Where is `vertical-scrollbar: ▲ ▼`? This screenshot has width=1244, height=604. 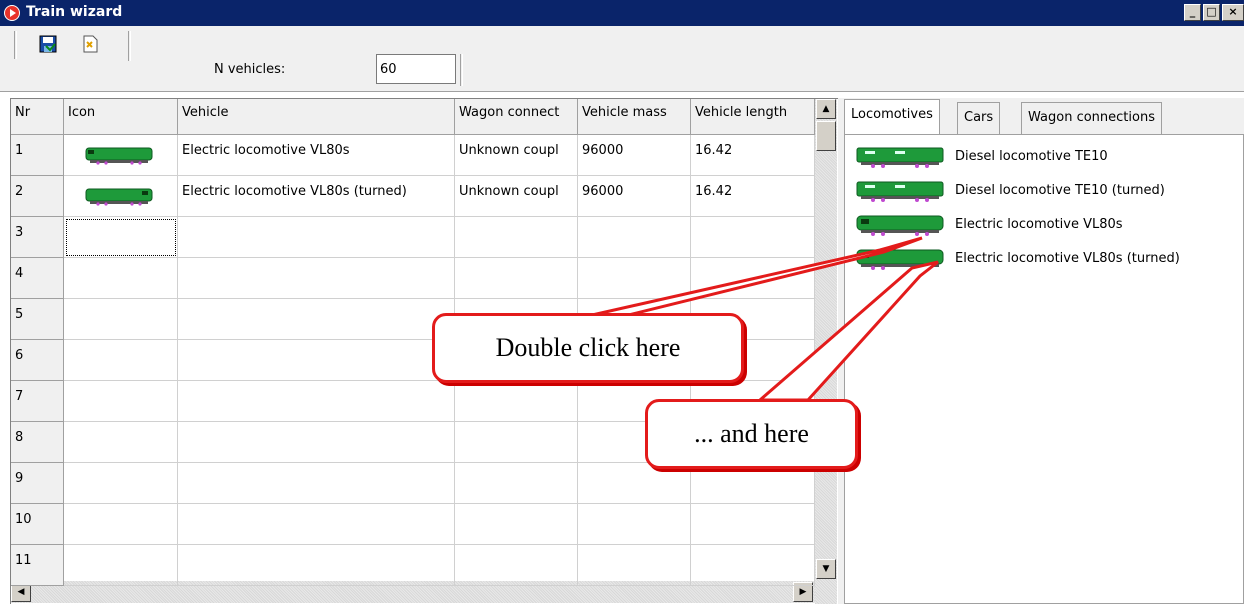 vertical-scrollbar: ▲ ▼ is located at coordinates (826, 351).